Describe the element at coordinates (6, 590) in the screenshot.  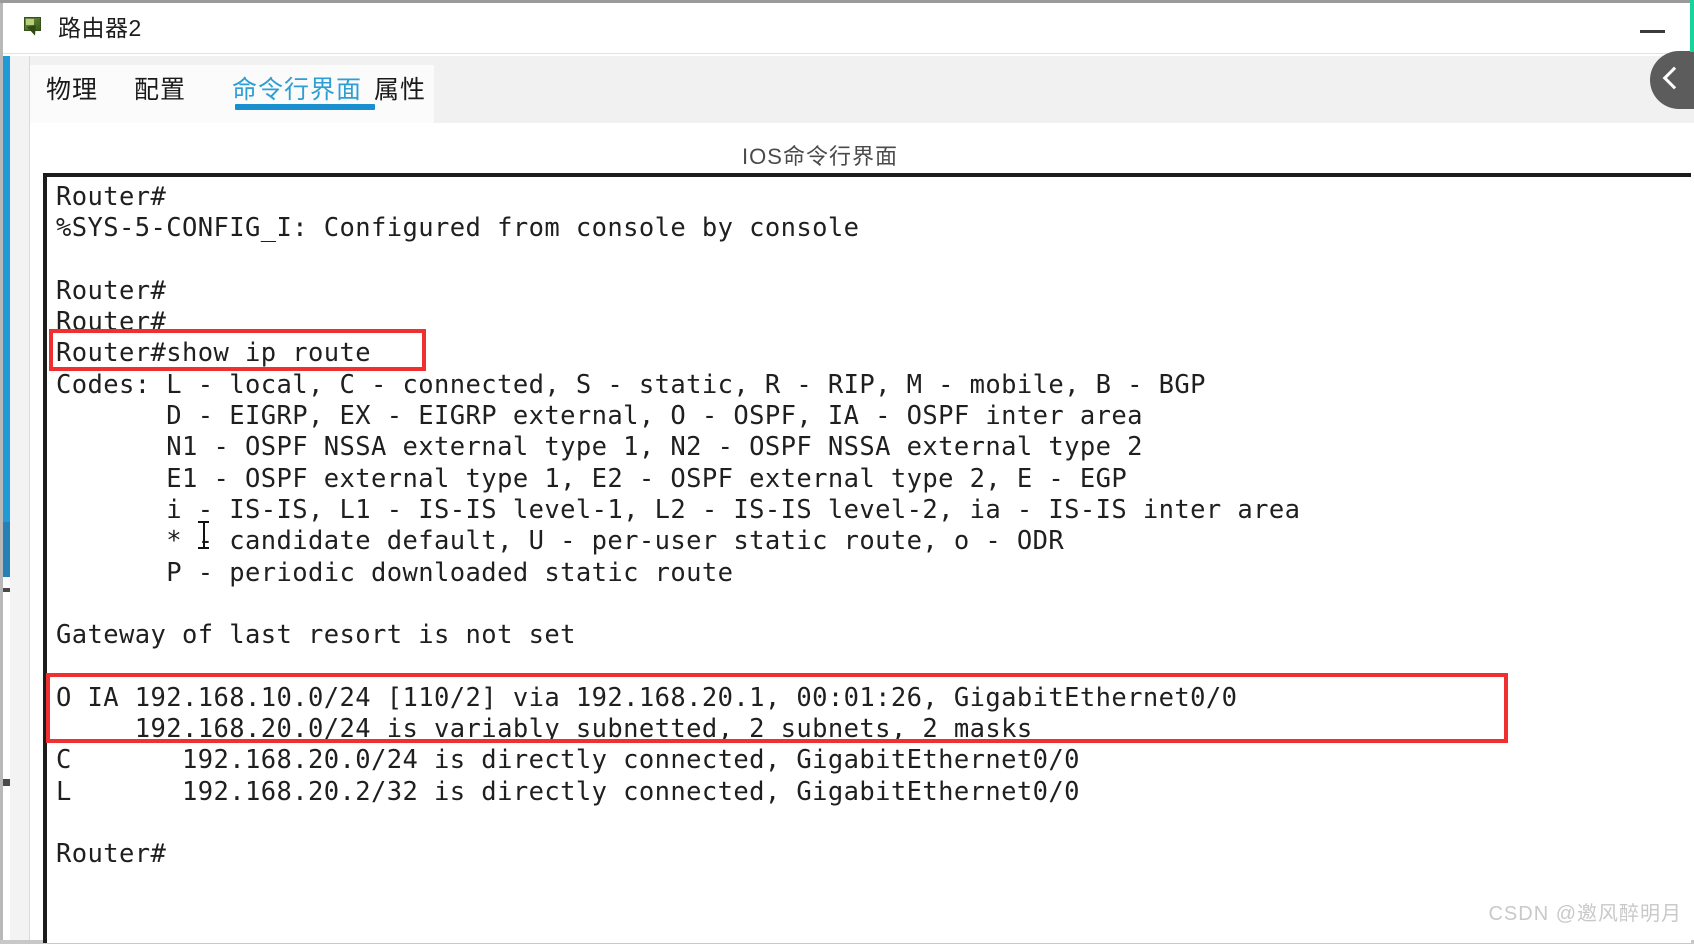
I see `left-gutter-marker-upper` at that location.